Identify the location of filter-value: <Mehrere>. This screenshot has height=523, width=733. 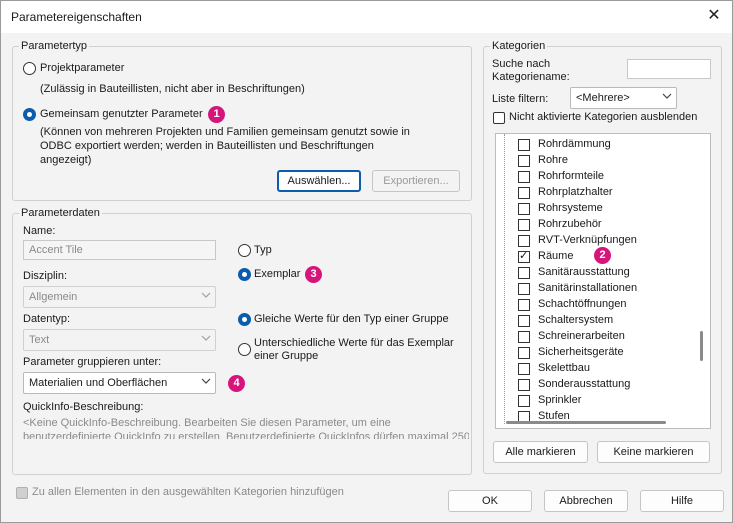
(603, 98).